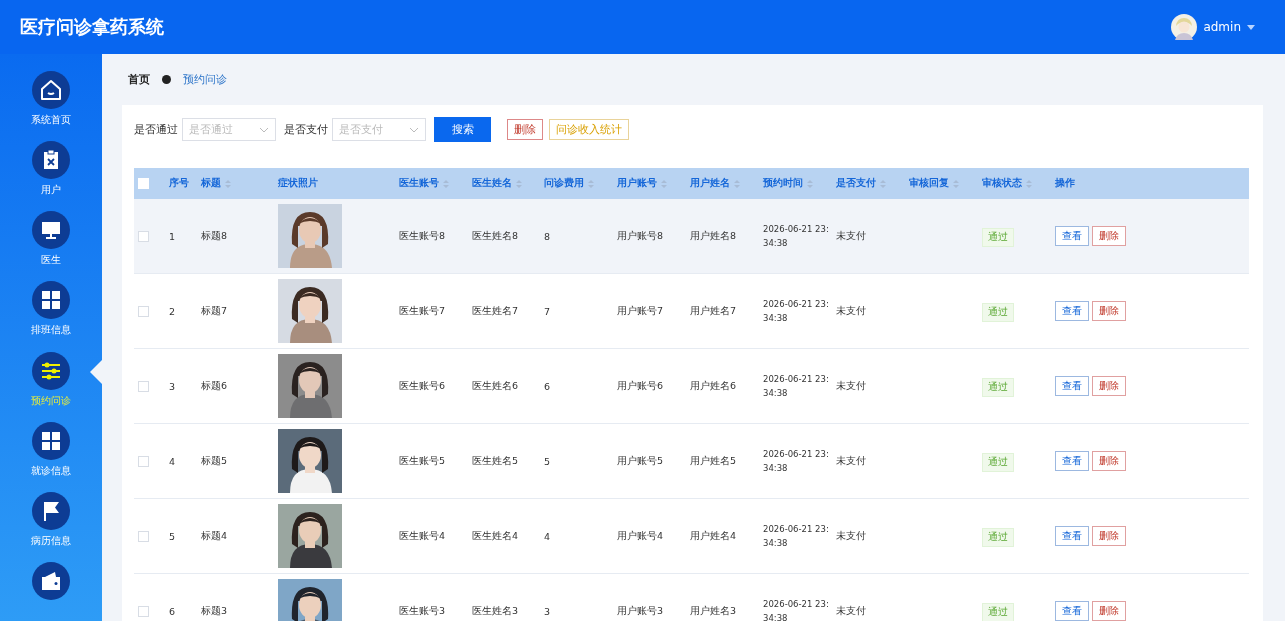  What do you see at coordinates (214, 611) in the screenshot?
I see `table-cell: 标题3` at bounding box center [214, 611].